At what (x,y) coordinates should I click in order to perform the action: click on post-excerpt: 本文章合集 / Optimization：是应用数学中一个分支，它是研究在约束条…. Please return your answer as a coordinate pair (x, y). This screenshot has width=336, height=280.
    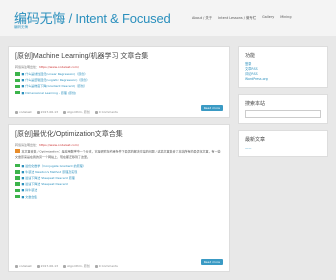
    Looking at the image, I should click on (118, 154).